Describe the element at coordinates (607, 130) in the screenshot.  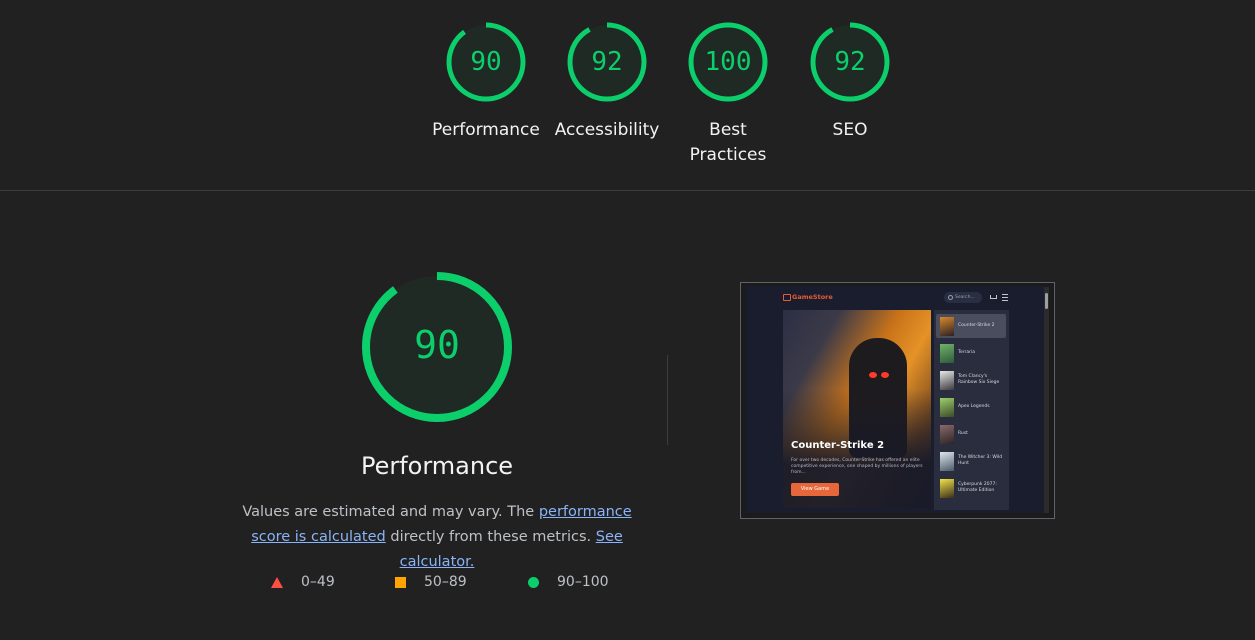
I see `gauge-label: Accessibility` at that location.